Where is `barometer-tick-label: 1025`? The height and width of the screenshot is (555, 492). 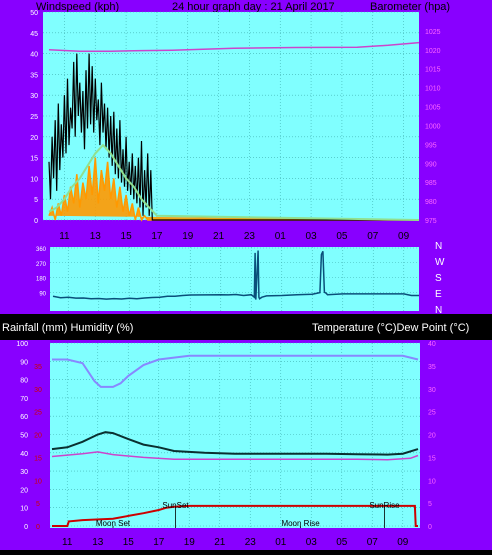
barometer-tick-label: 1025 is located at coordinates (433, 32).